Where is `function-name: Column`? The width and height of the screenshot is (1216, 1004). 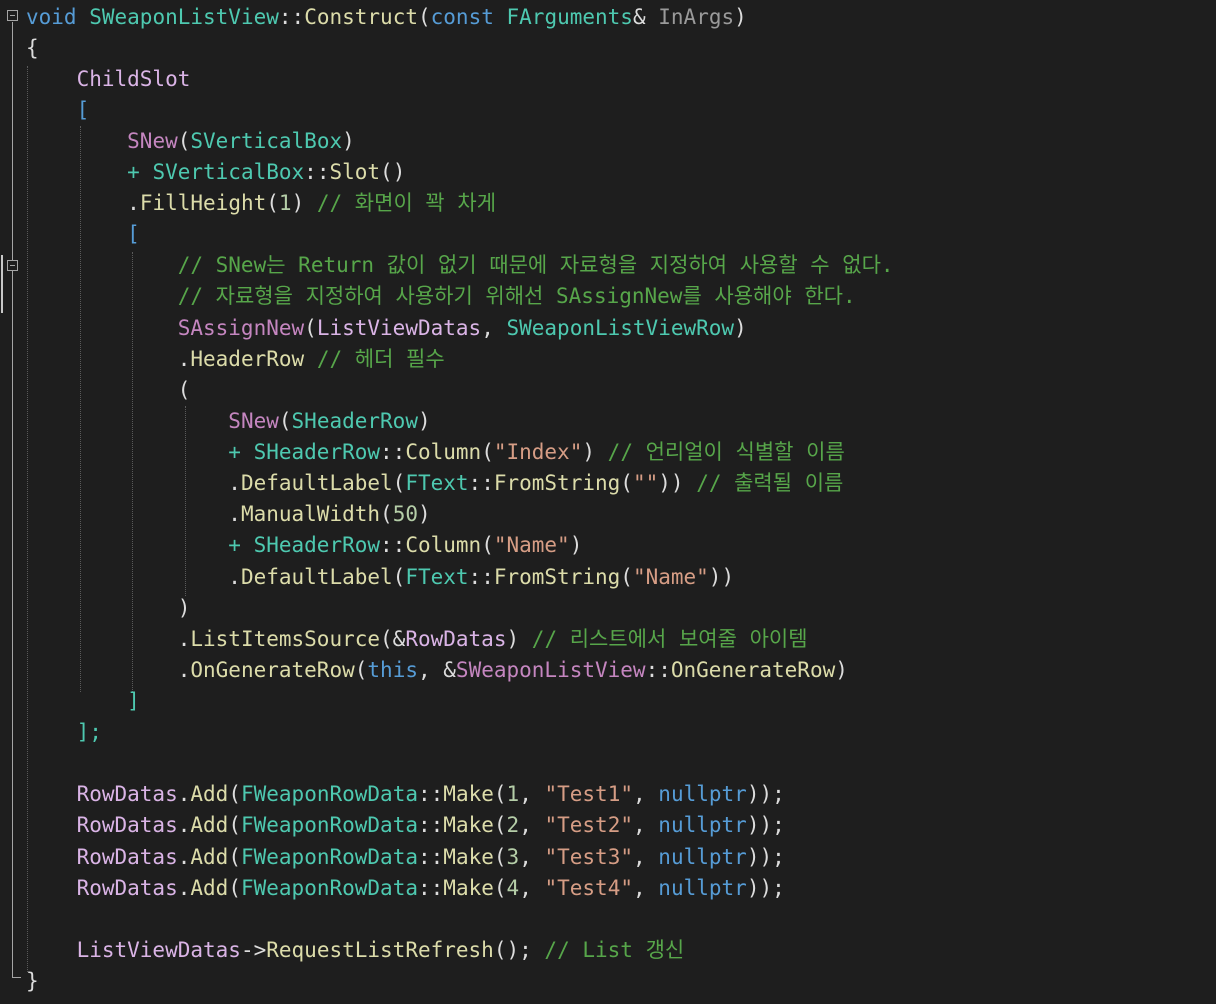 function-name: Column is located at coordinates (443, 545).